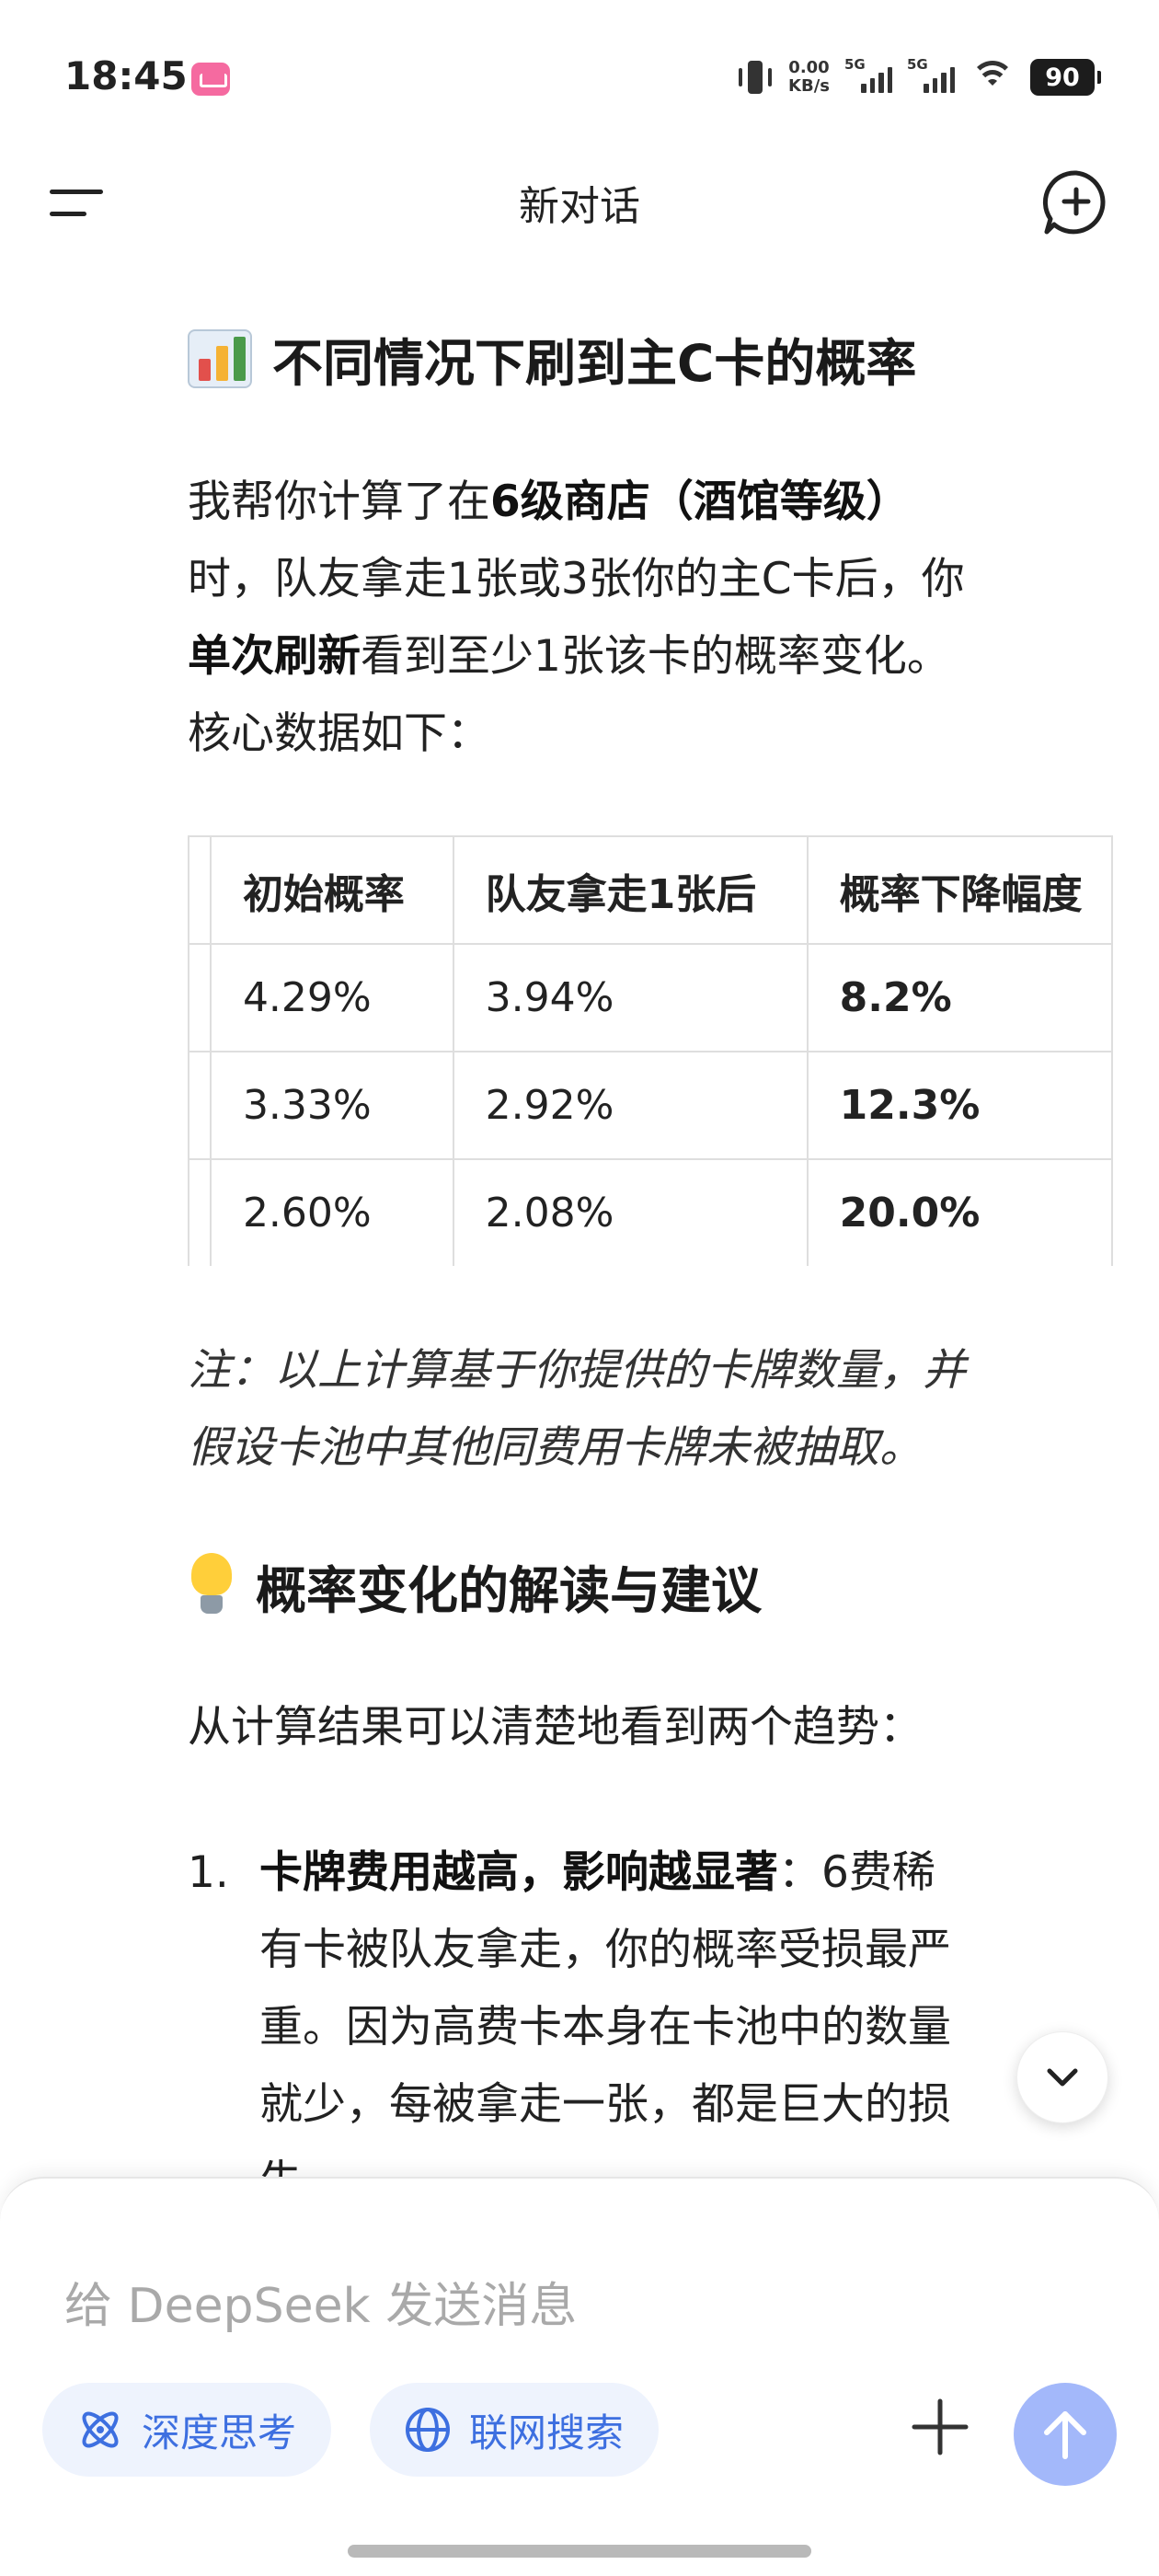  I want to click on table-row: 4.29% 3.94% 8.2%, so click(650, 997).